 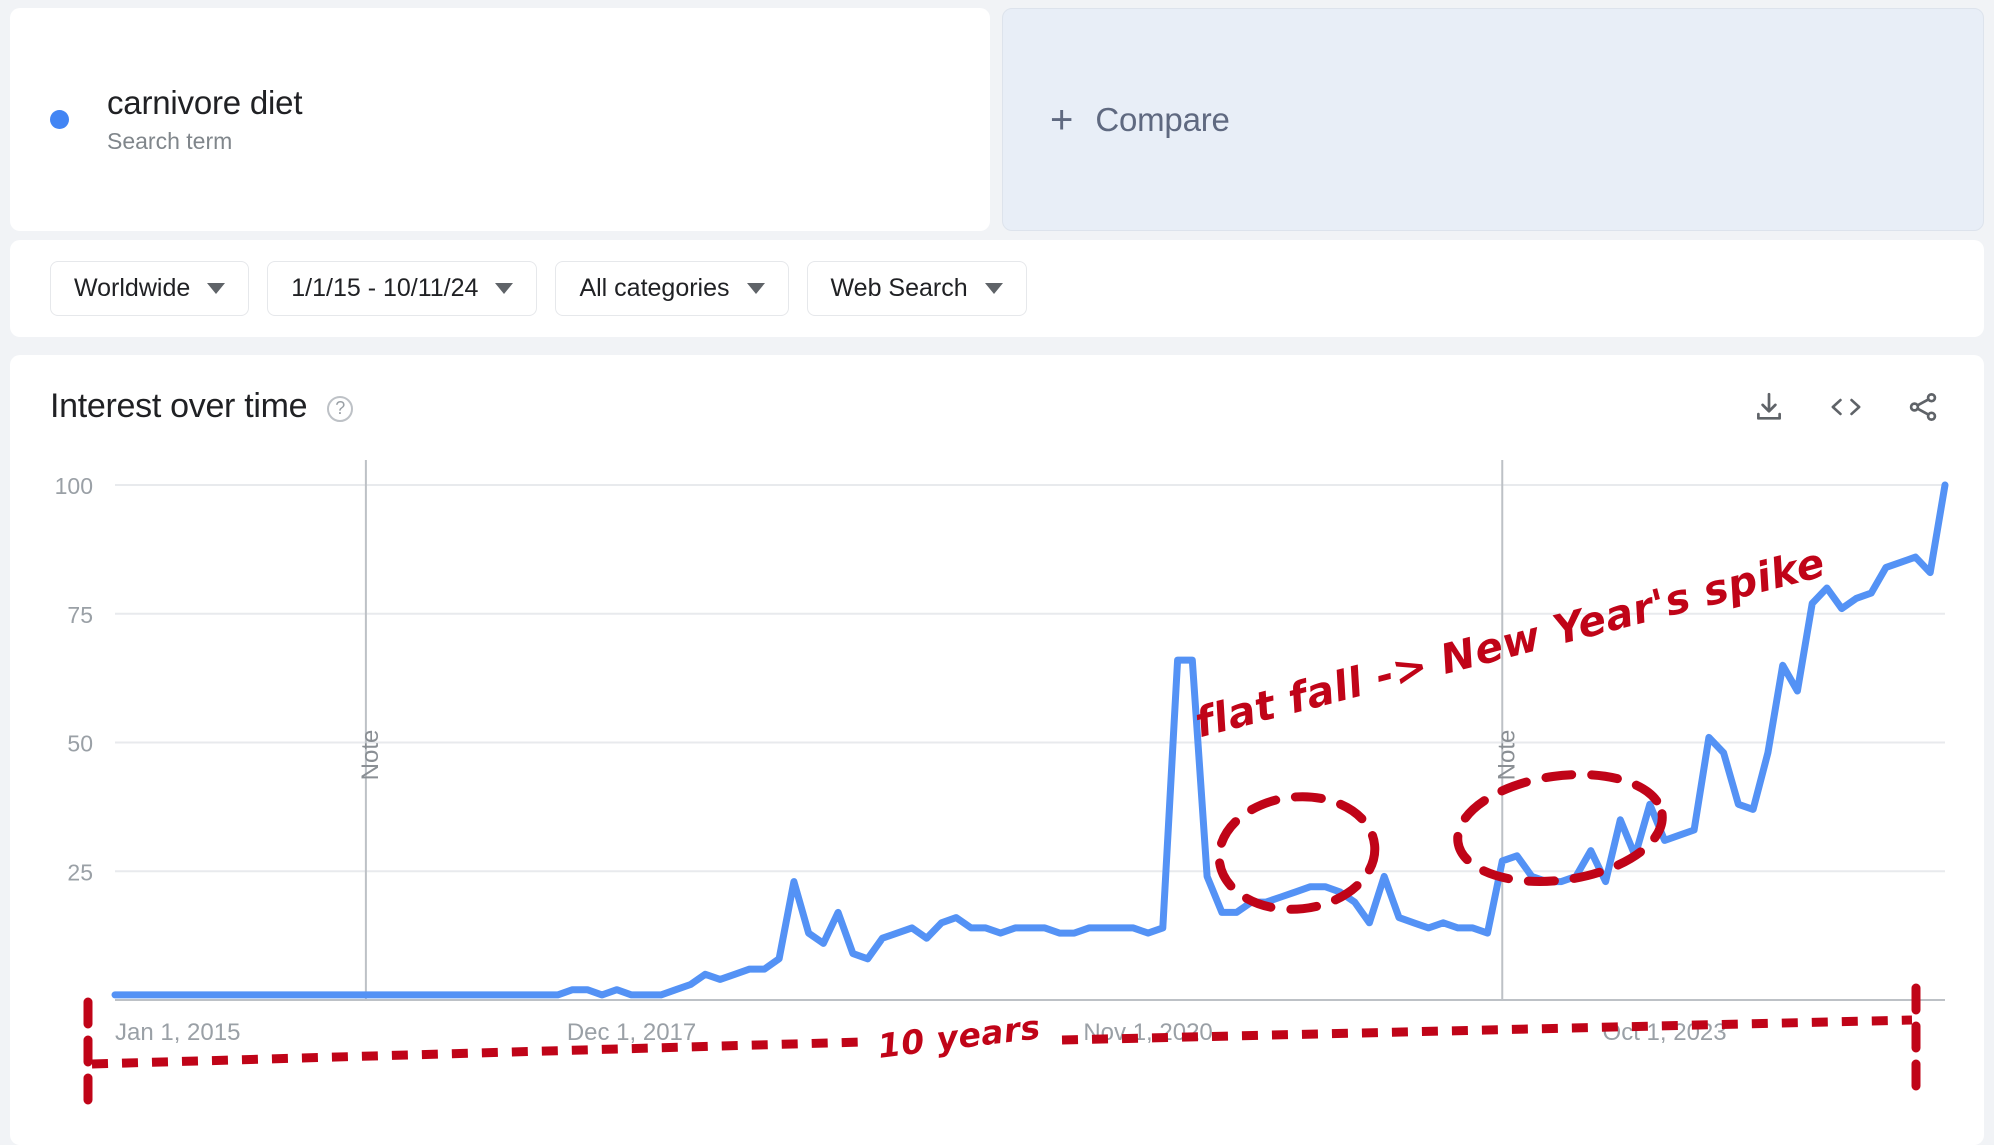 What do you see at coordinates (132, 288) in the screenshot?
I see `filter-location-label: Worldwide` at bounding box center [132, 288].